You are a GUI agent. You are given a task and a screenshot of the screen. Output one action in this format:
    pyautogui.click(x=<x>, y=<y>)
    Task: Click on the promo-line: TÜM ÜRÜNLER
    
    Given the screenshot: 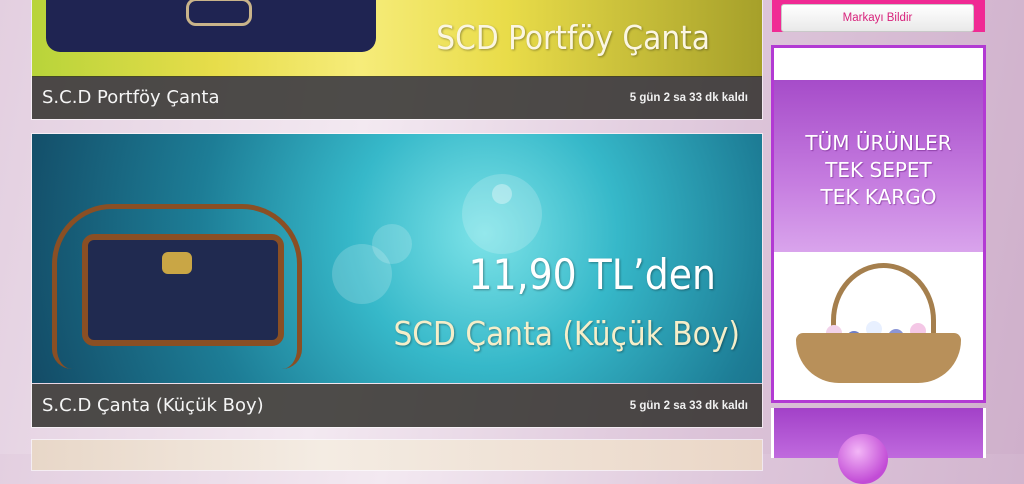 What is the action you would take?
    pyautogui.click(x=878, y=143)
    